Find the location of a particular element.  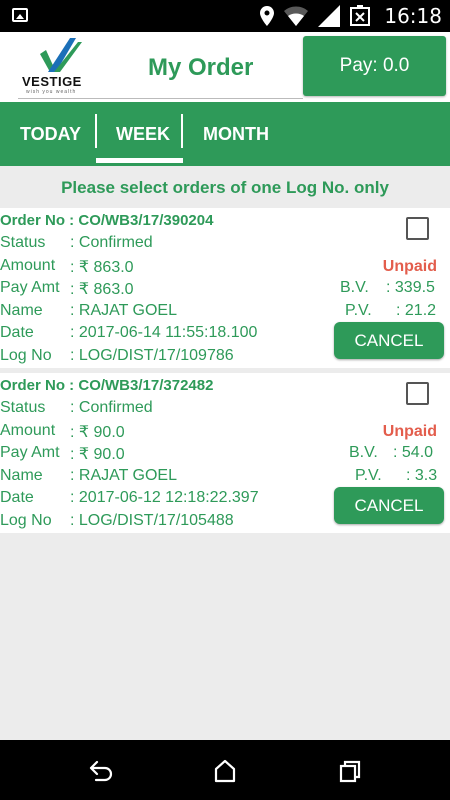

order-number-row: Order No : CO/WB3/17/372482 is located at coordinates (106, 388).